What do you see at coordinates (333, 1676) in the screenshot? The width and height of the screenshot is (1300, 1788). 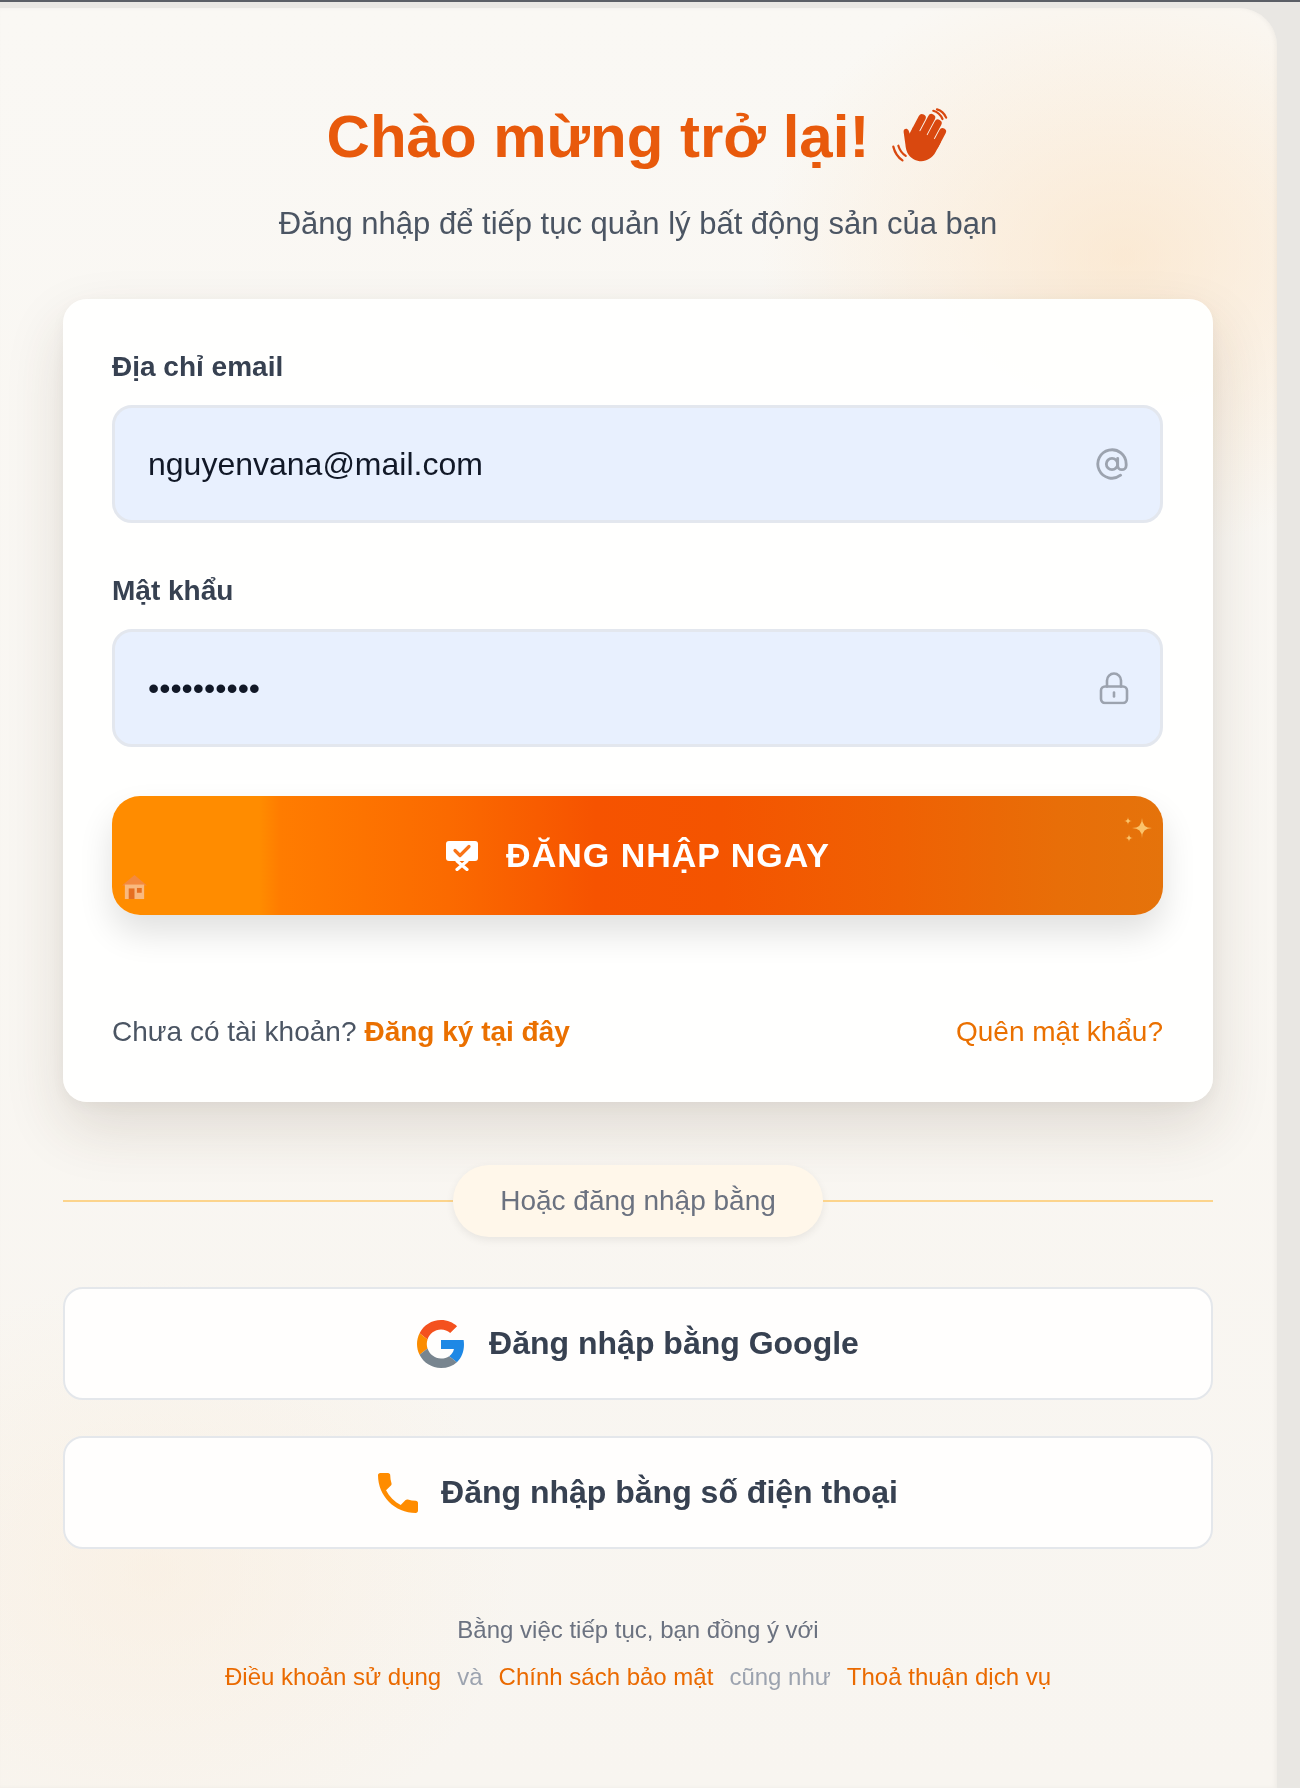 I see `terms-link: Điều khoản sử dụng` at bounding box center [333, 1676].